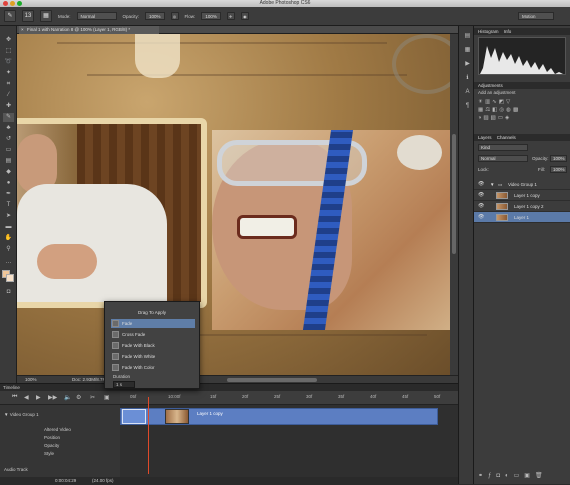 This screenshot has height=485, width=570. Describe the element at coordinates (8, 150) in the screenshot. I see `eraser-tool-icon: ▭` at that location.